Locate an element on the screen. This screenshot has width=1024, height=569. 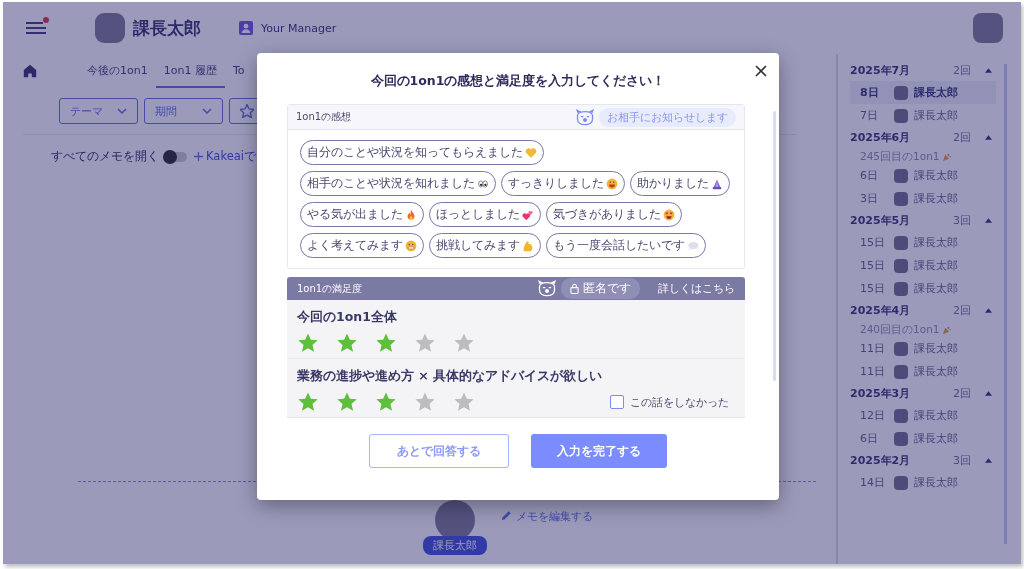
feedback-chip: やる気が出ました is located at coordinates (362, 214).